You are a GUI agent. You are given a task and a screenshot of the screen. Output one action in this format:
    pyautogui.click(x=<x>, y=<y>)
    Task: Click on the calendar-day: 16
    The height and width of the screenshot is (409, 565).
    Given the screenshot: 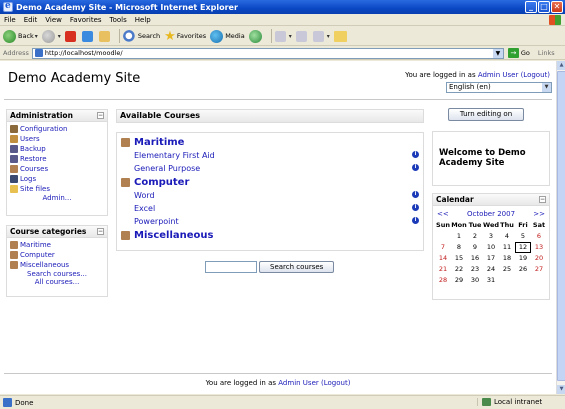 What is the action you would take?
    pyautogui.click(x=475, y=258)
    